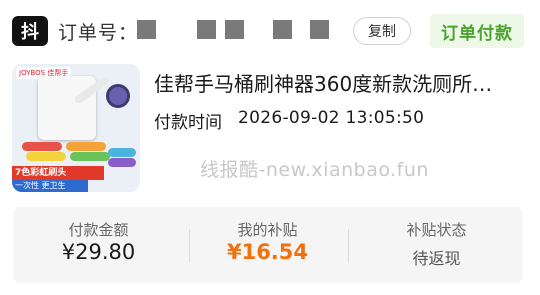 The width and height of the screenshot is (540, 295). I want to click on pay-time-label: 付款时间, so click(188, 123).